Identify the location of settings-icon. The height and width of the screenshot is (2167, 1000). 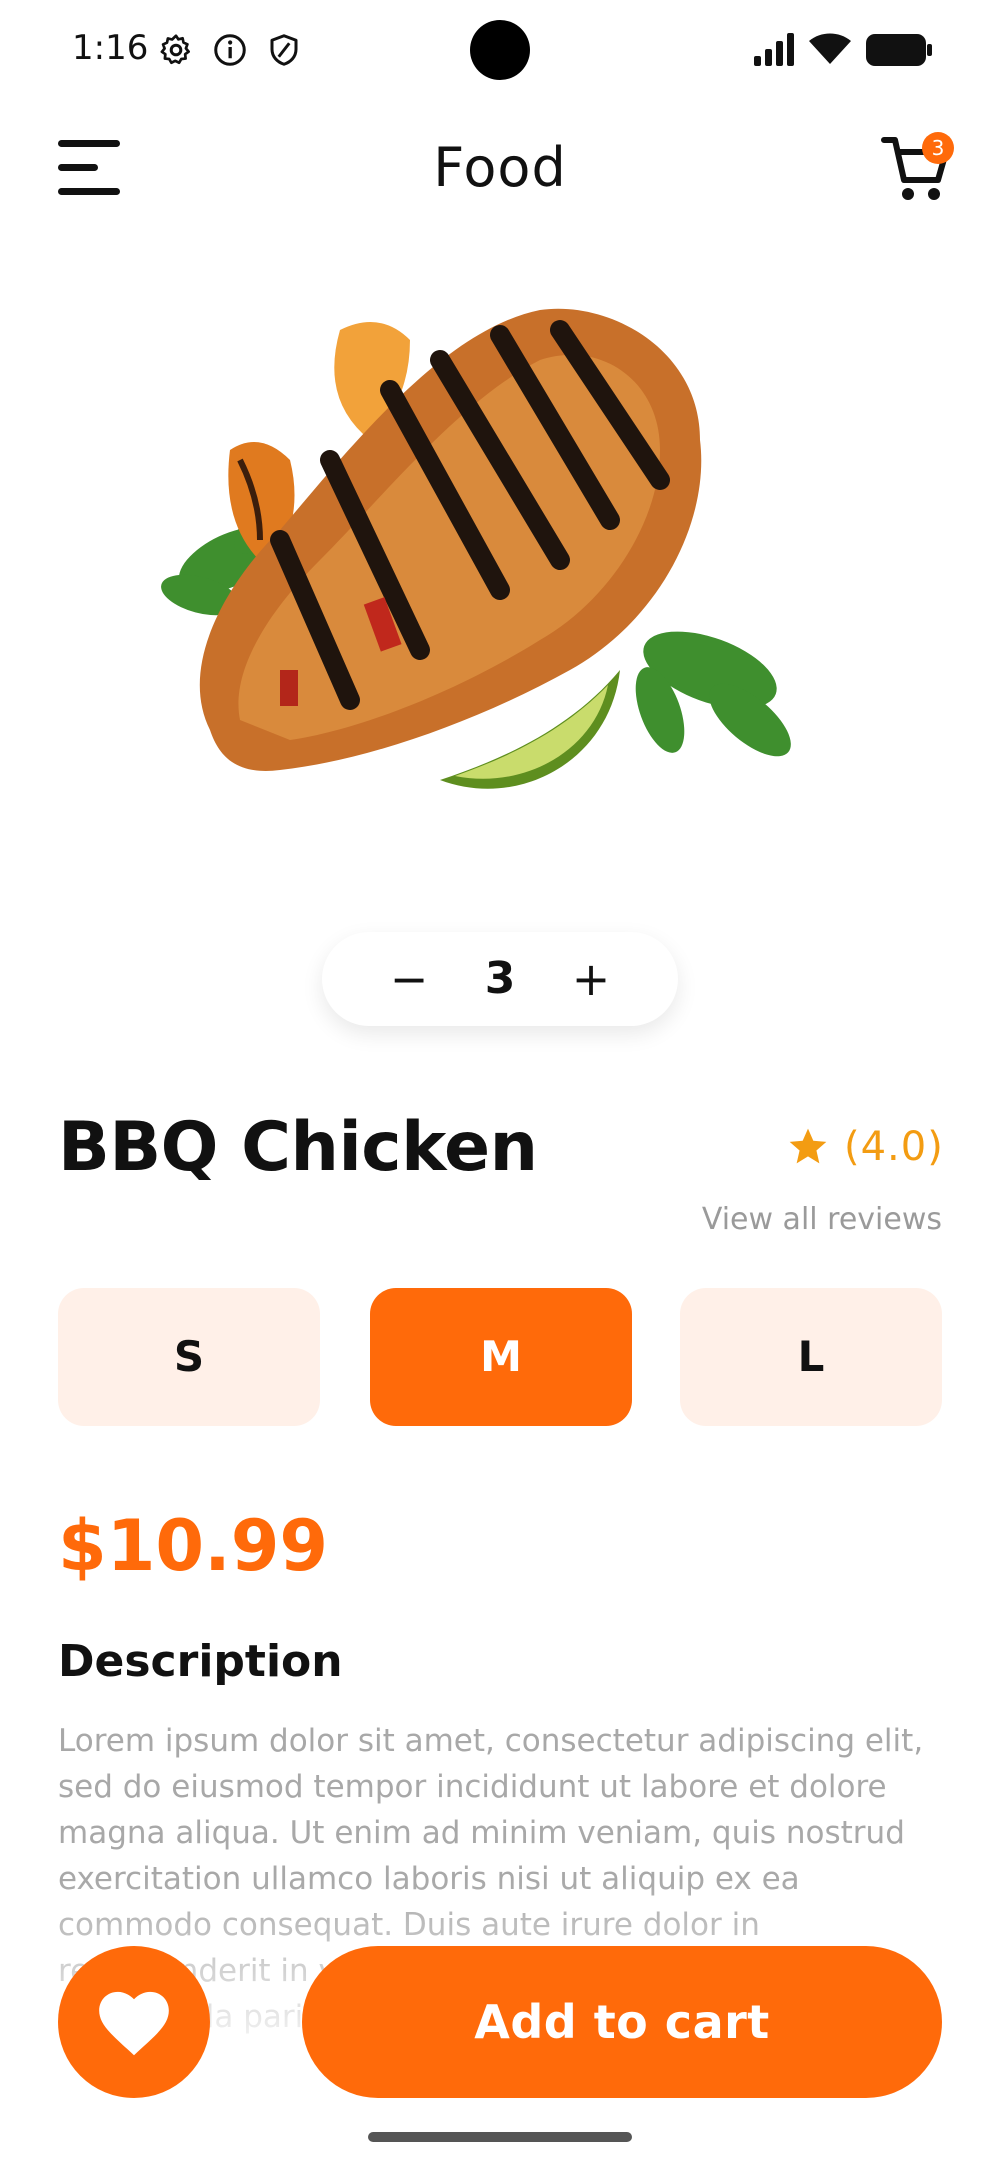
(175, 49).